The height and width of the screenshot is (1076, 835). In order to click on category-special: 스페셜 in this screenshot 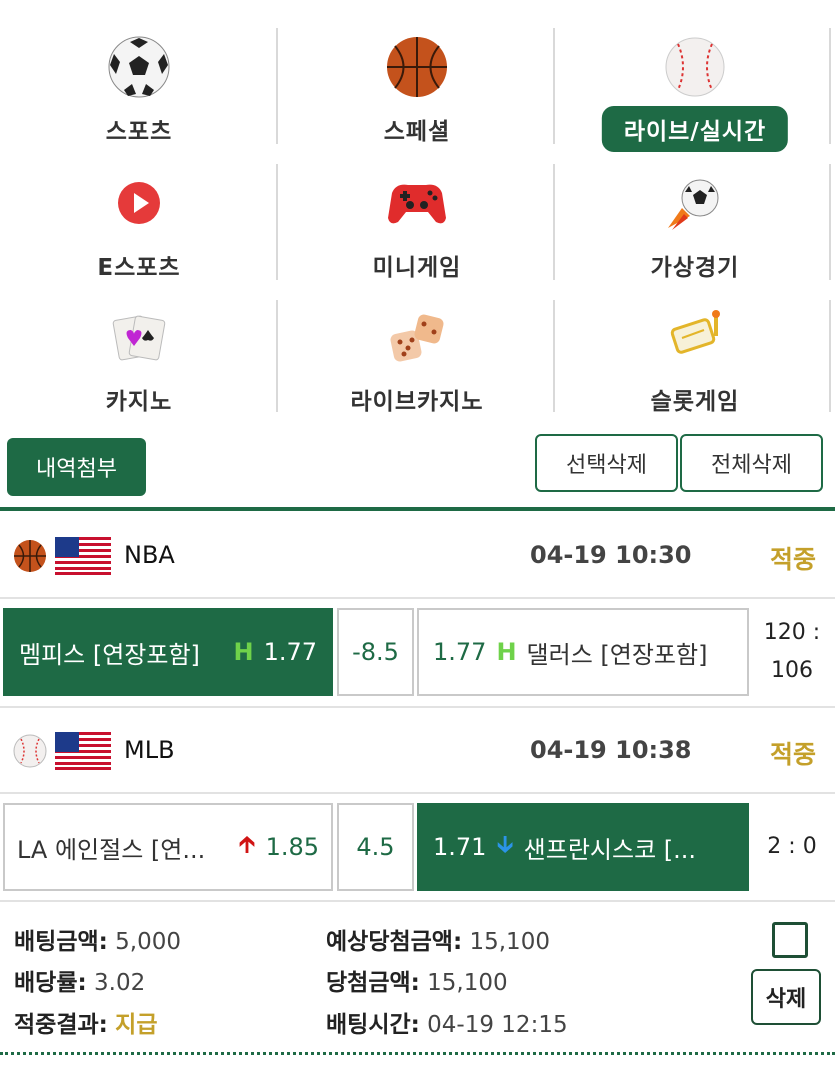, I will do `click(417, 76)`.